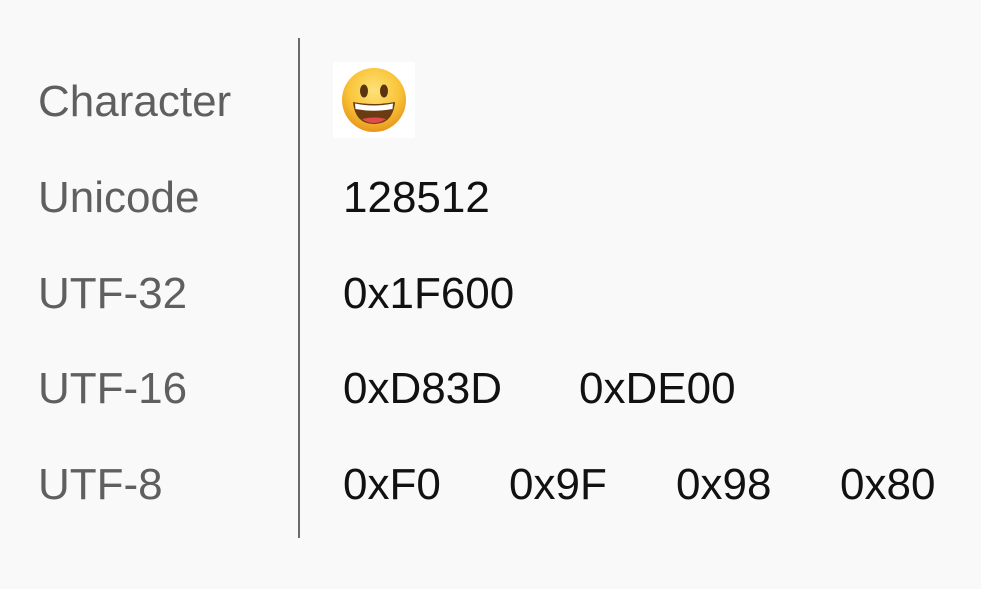  Describe the element at coordinates (888, 484) in the screenshot. I see `utf8-value-4: 0x80` at that location.